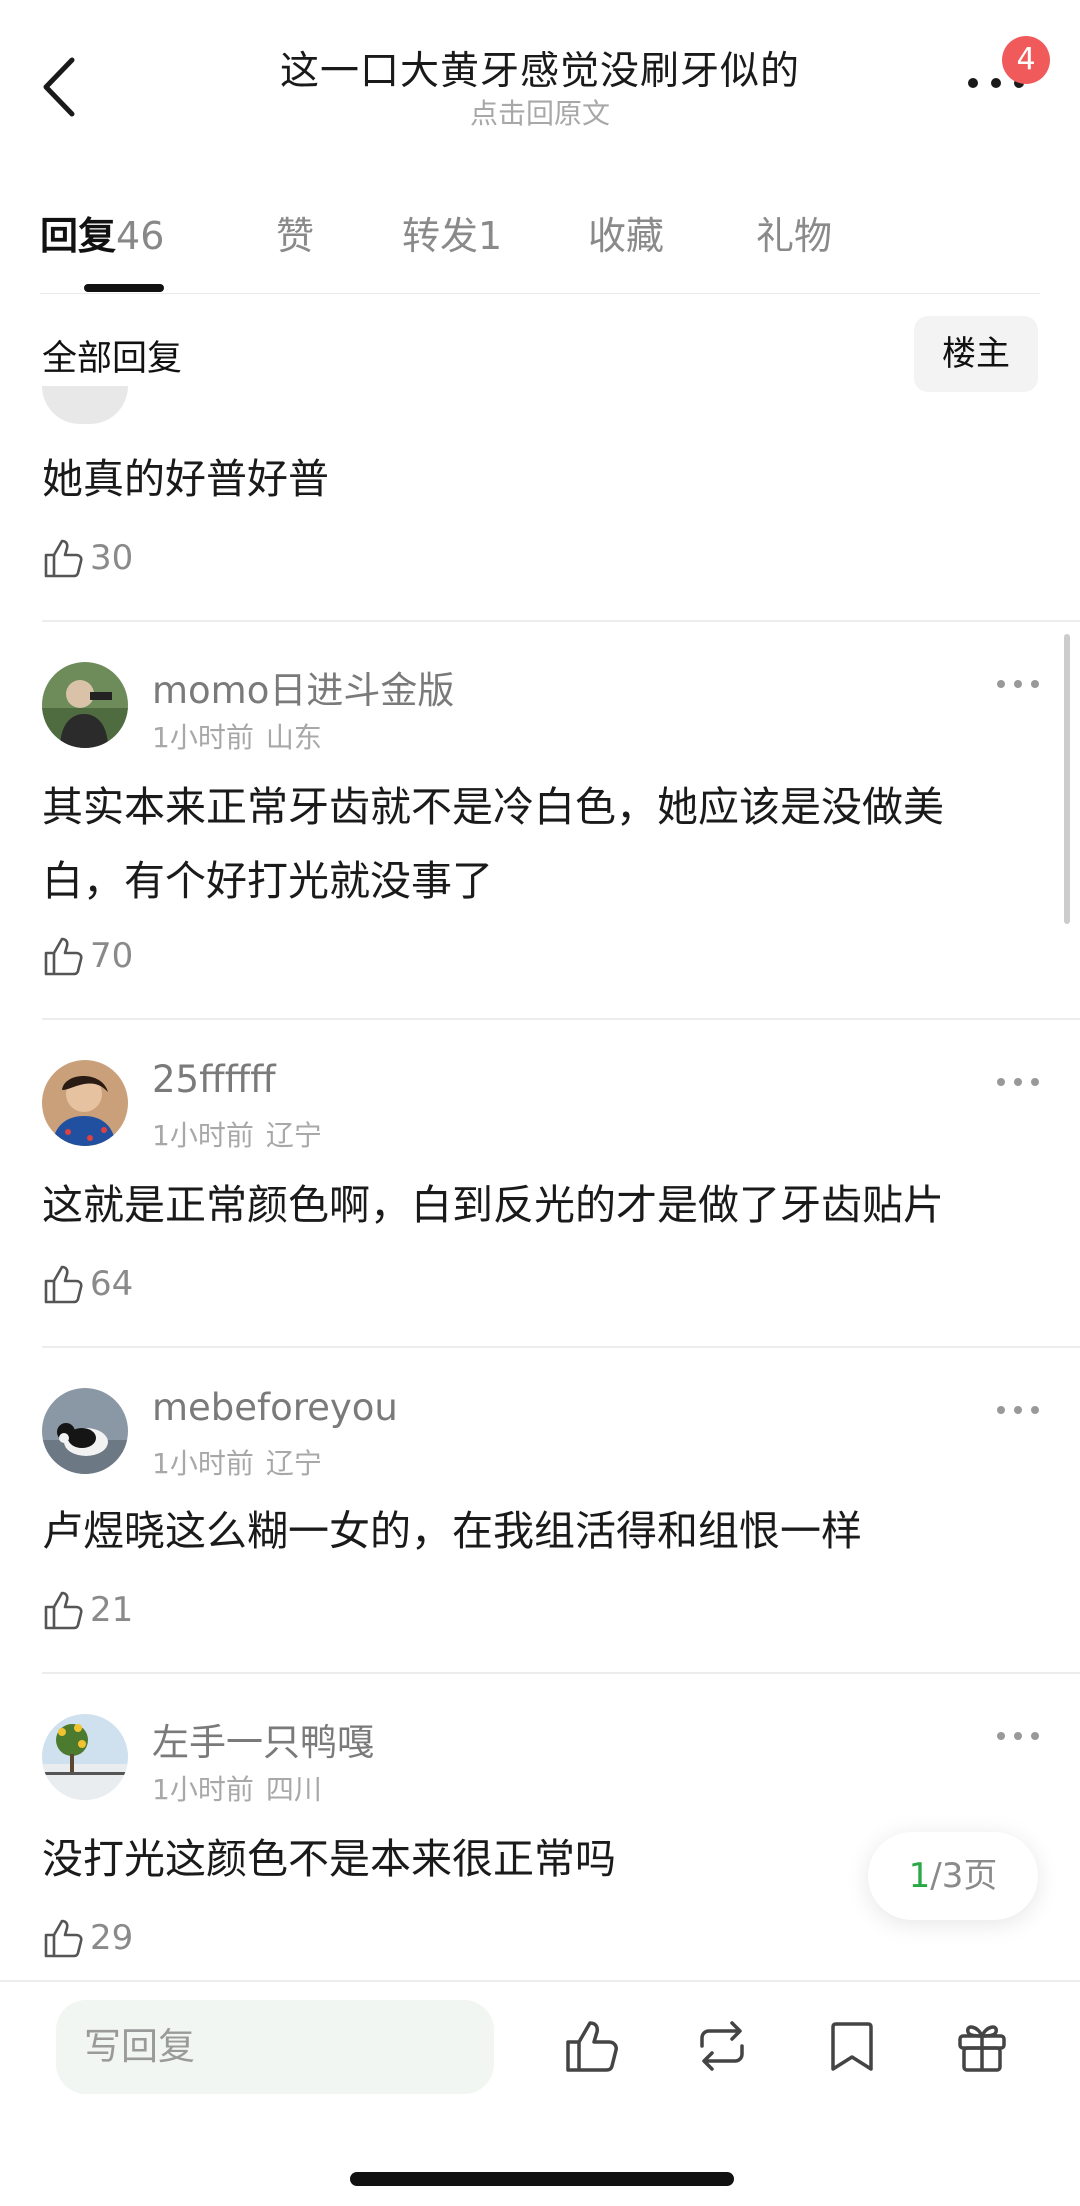  I want to click on username: 左手一只鸭嘎, so click(263, 1739).